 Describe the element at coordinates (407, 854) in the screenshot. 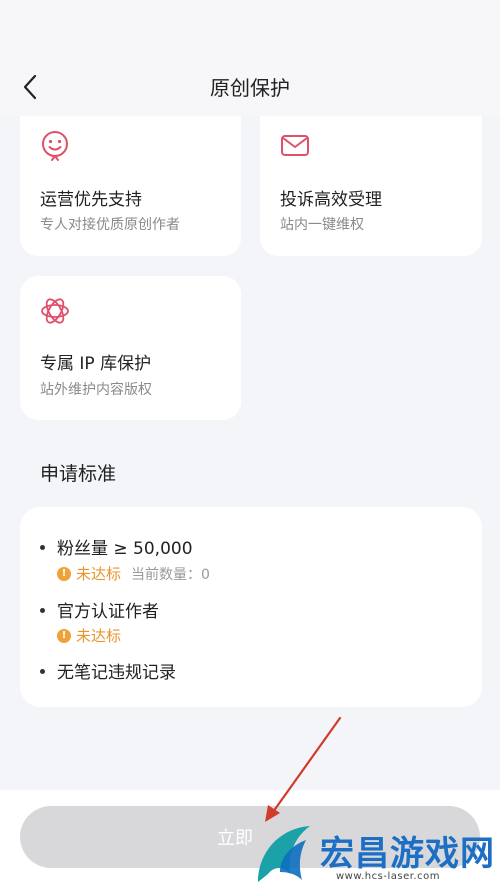

I see `watermark-brand: 宏昌游戏网` at that location.